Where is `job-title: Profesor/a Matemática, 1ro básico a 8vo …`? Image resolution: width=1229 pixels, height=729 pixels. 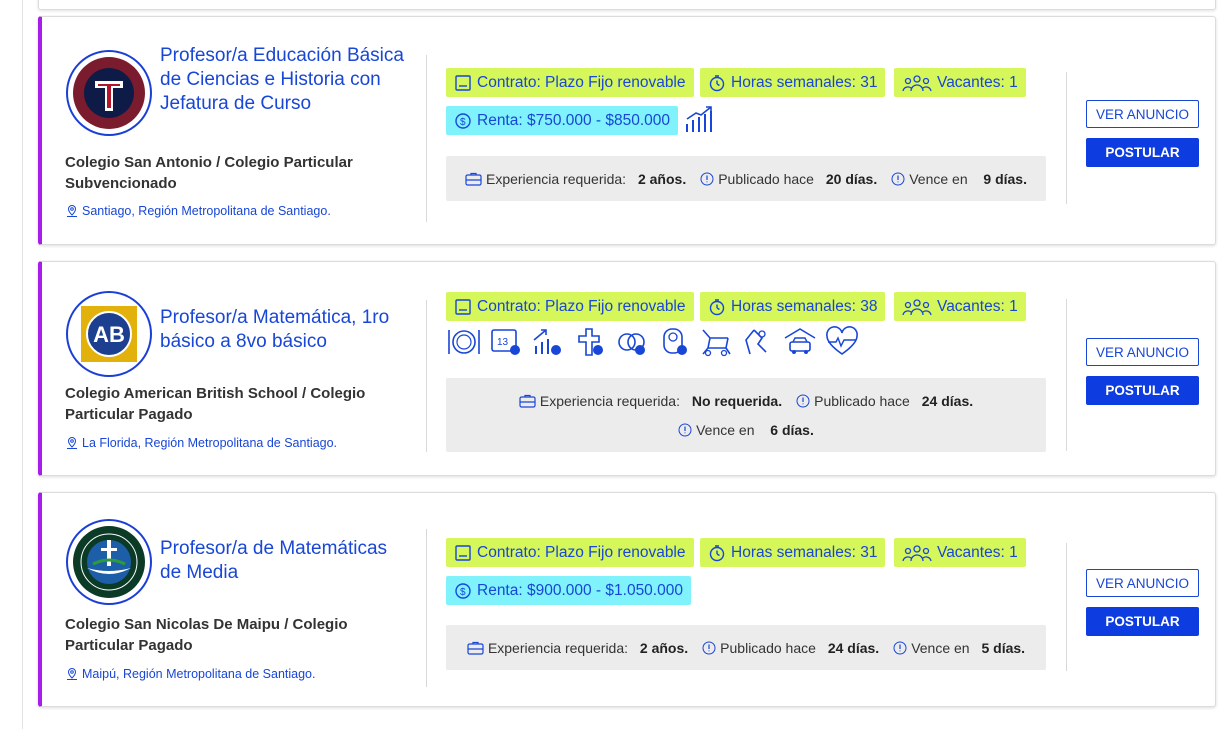
job-title: Profesor/a Matemática, 1ro básico a 8vo … is located at coordinates (285, 330).